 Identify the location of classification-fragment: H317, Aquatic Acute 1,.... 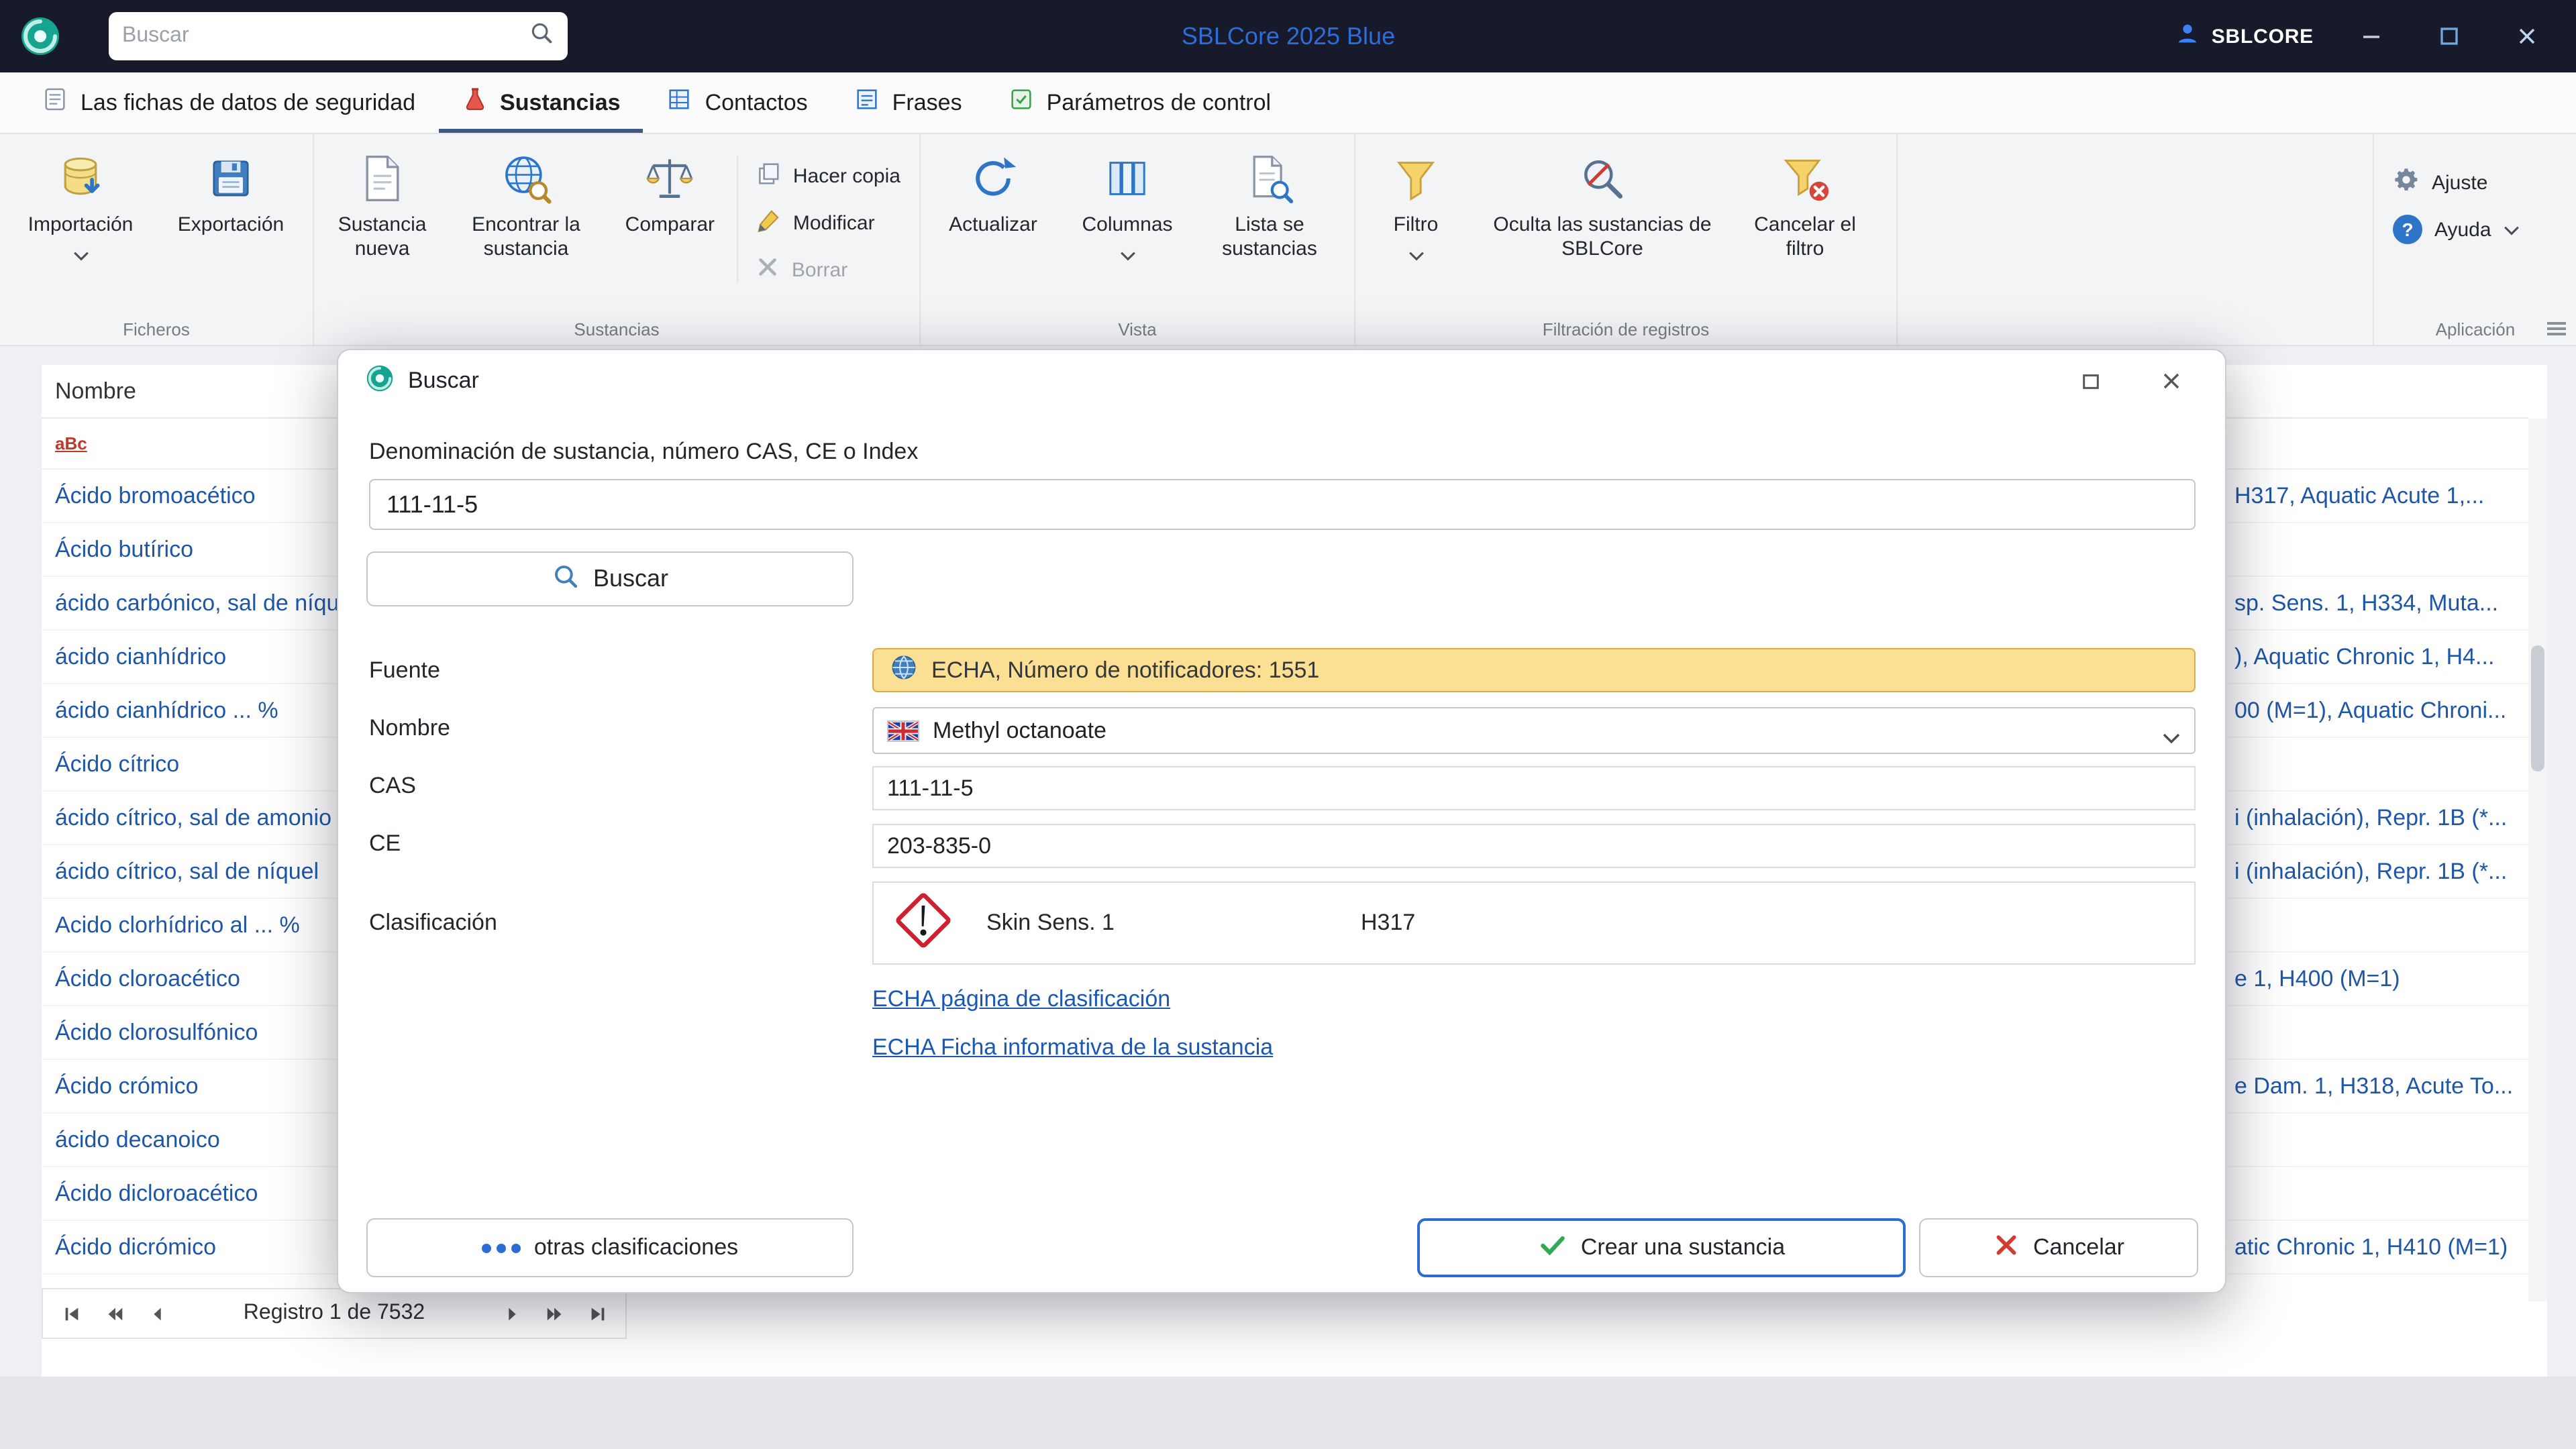
(2359, 495).